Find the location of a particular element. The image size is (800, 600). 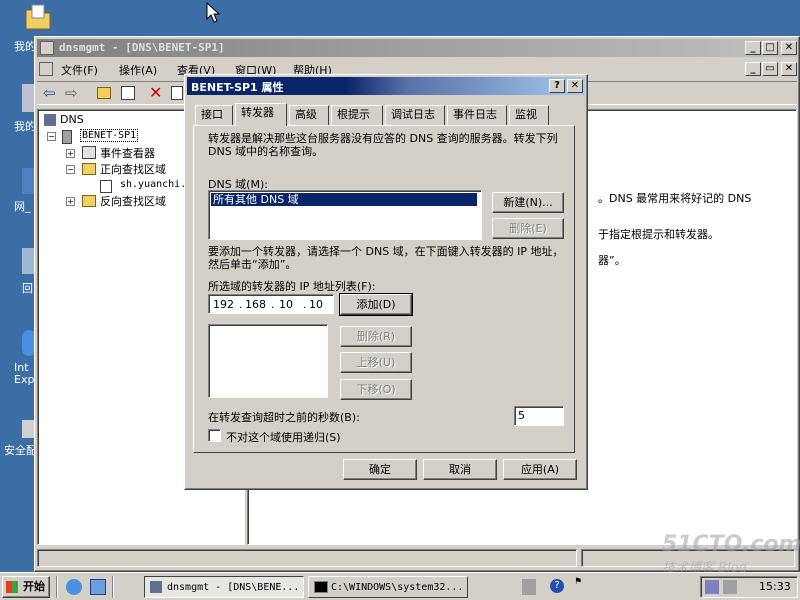

maximize-button: □ is located at coordinates (770, 48).